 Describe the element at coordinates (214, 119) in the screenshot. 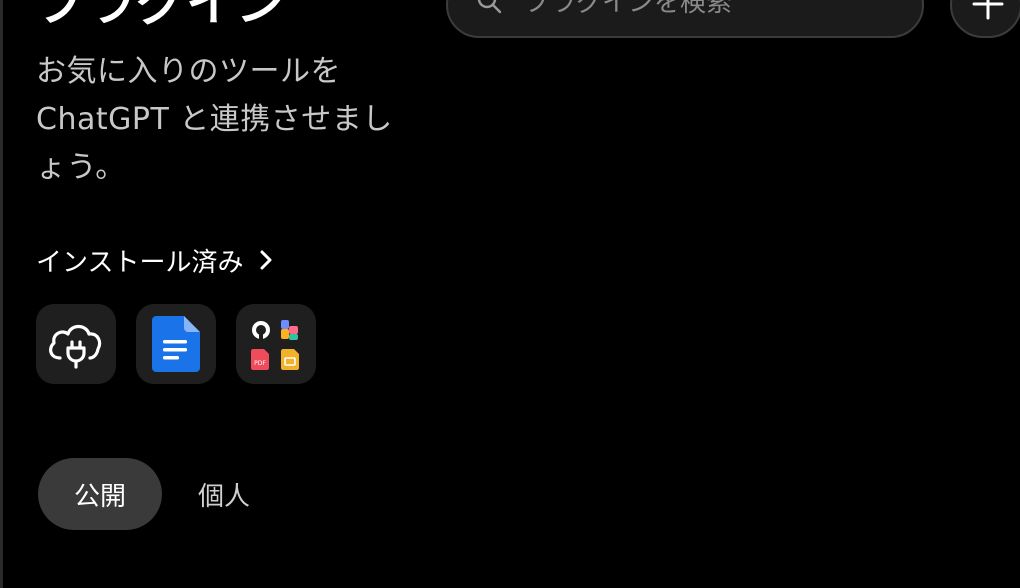

I see `page-subtitle: お気に入りのツールを ChatGPT と連携させましょう。` at that location.